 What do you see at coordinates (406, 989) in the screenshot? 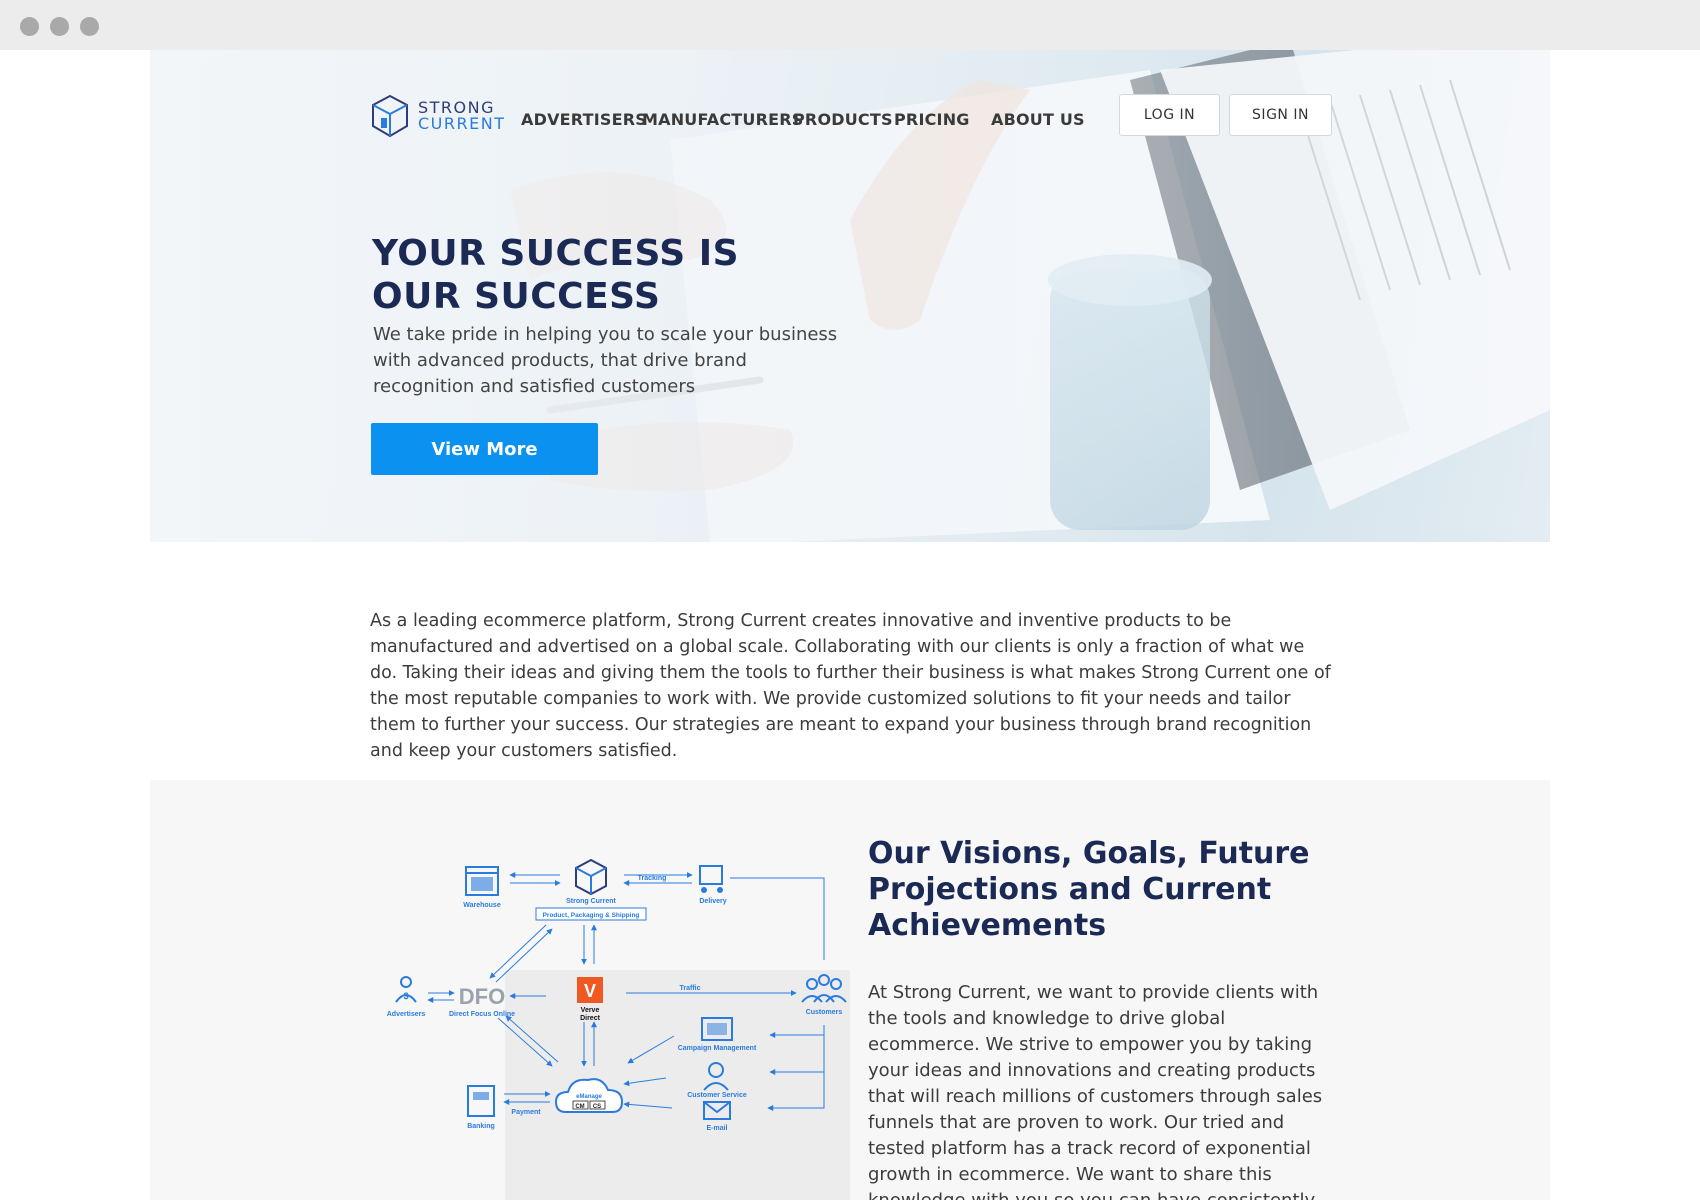
I see `advertisers-icon: $` at bounding box center [406, 989].